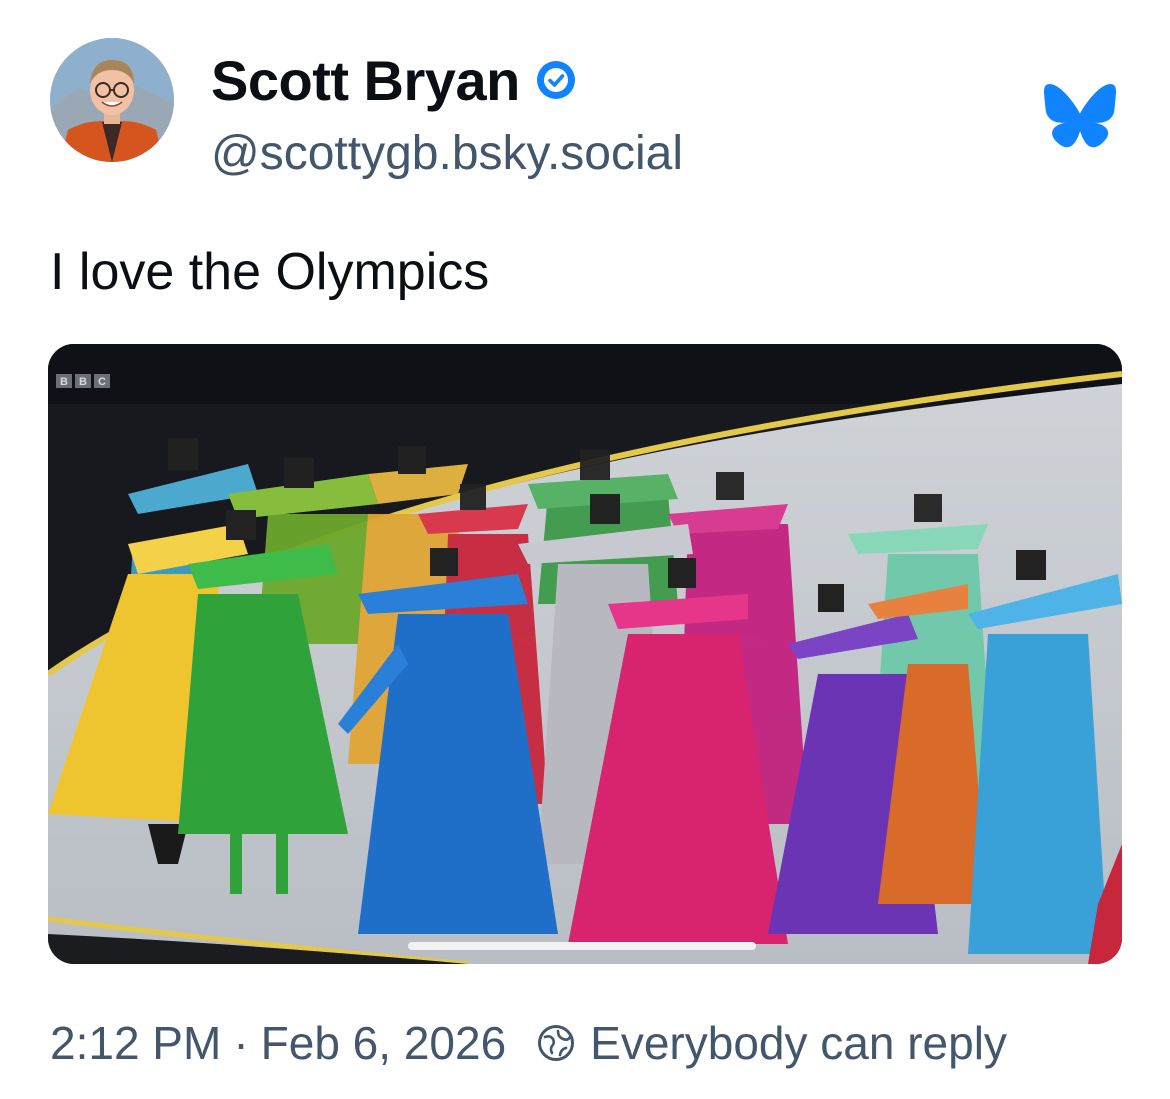 The height and width of the screenshot is (1099, 1170). Describe the element at coordinates (384, 1043) in the screenshot. I see `post-date: Feb 6, 2026` at that location.